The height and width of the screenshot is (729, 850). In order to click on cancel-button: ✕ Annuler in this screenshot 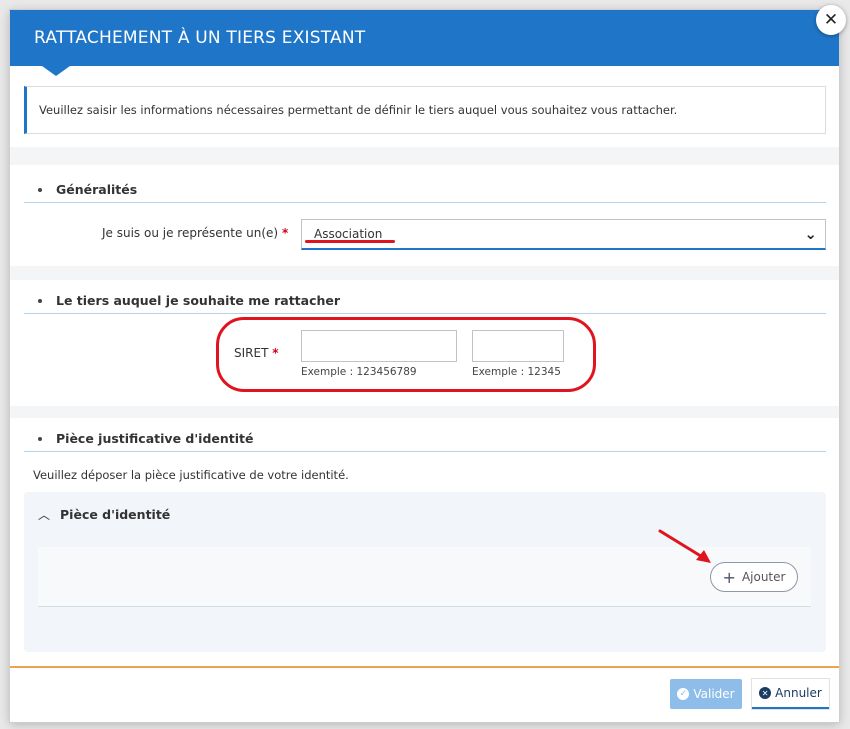, I will do `click(790, 694)`.